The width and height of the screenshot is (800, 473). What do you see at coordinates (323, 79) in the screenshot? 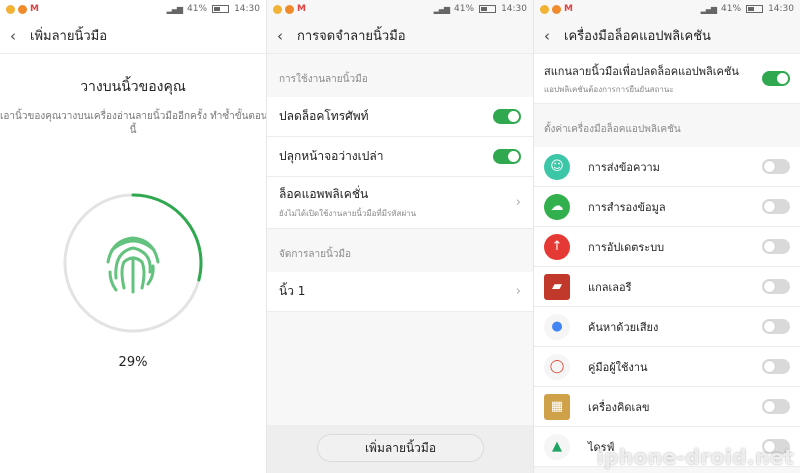
I see `section-header-usage: การใช้งานลายนิ้วมือ` at bounding box center [323, 79].